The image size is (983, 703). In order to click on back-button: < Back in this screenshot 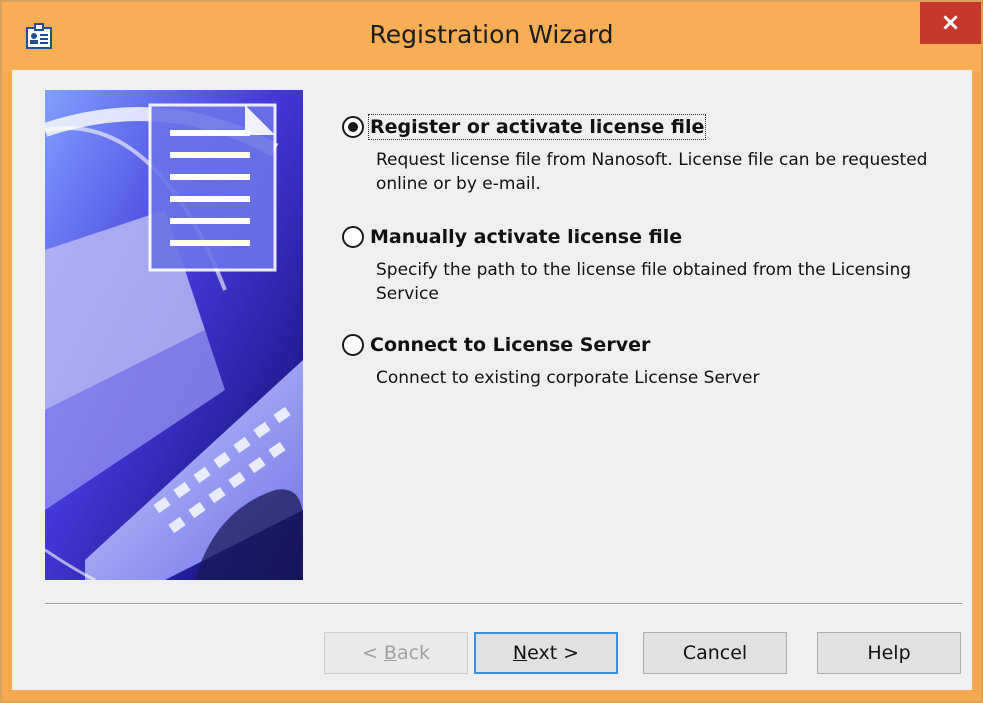, I will do `click(396, 653)`.